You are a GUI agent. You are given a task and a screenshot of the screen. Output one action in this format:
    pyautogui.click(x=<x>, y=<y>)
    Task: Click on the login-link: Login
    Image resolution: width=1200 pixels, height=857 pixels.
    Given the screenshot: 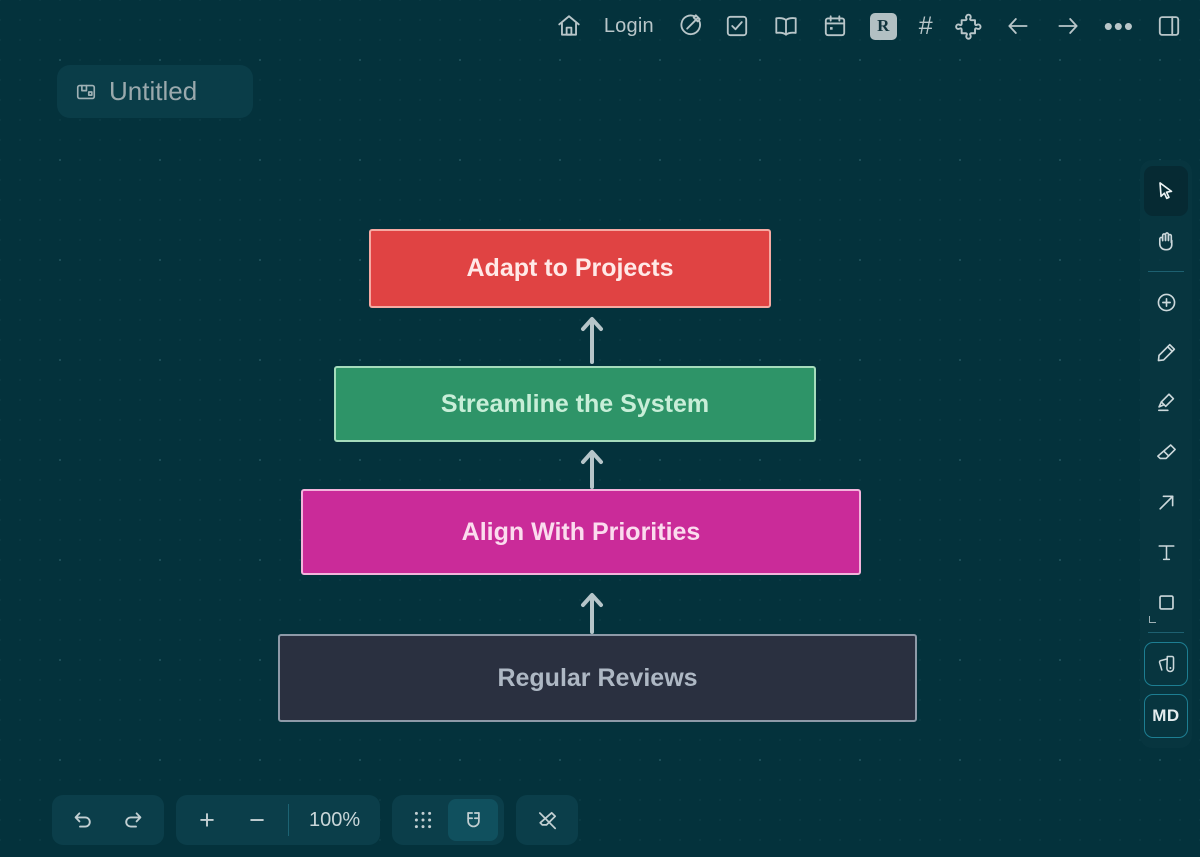 What is the action you would take?
    pyautogui.click(x=629, y=26)
    